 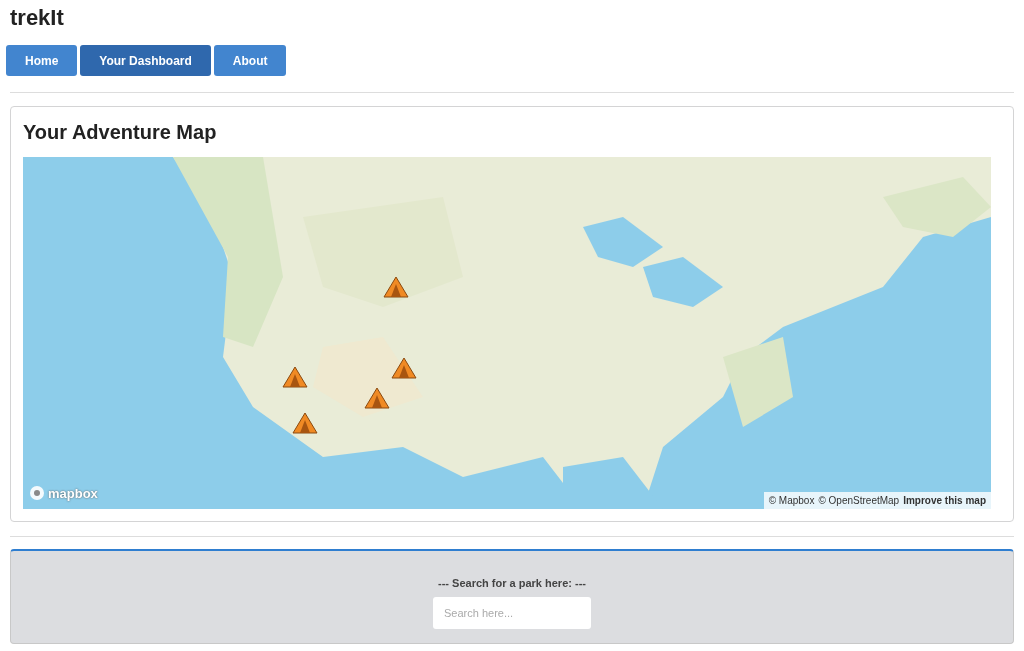 What do you see at coordinates (120, 132) in the screenshot?
I see `card-title: Your Adventure Map` at bounding box center [120, 132].